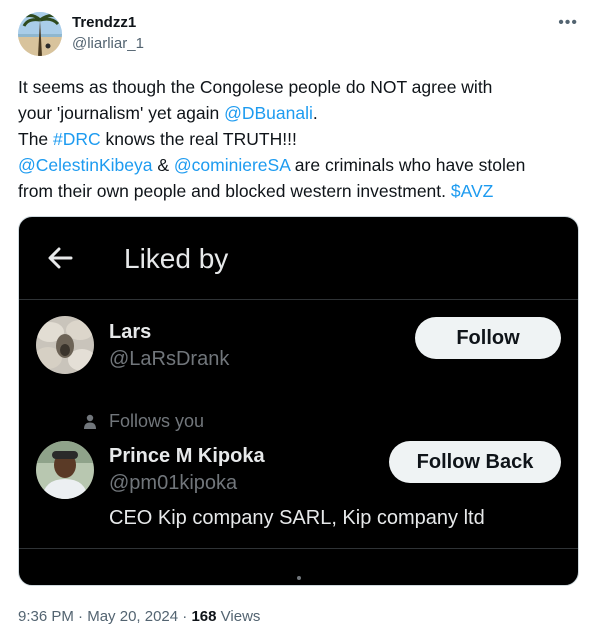 The width and height of the screenshot is (598, 643). Describe the element at coordinates (472, 191) in the screenshot. I see `cashtag-link: $AVZ` at that location.